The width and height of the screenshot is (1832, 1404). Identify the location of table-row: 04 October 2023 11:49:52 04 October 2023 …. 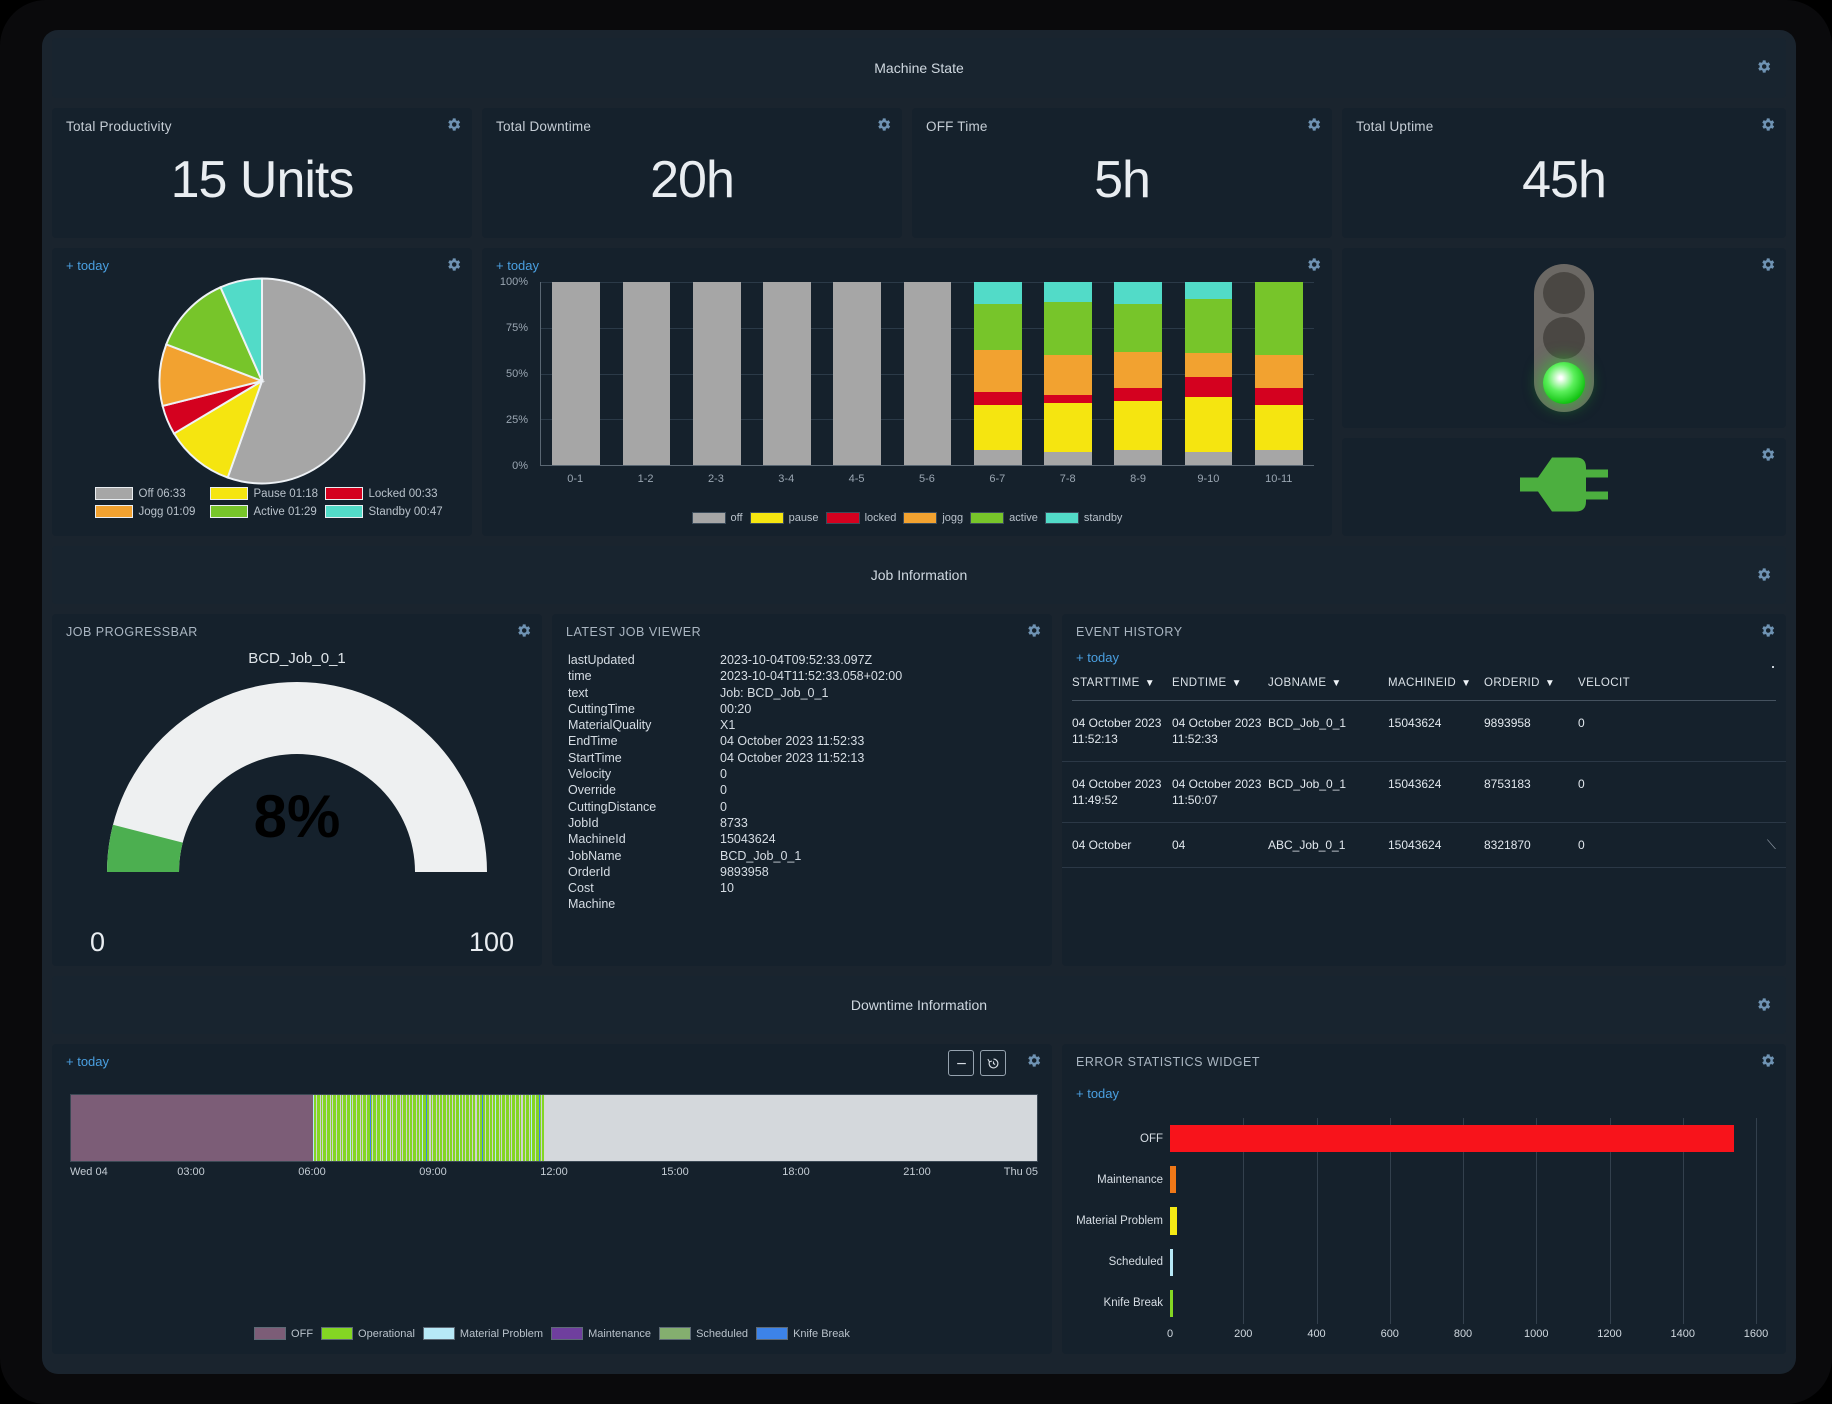
(1424, 792).